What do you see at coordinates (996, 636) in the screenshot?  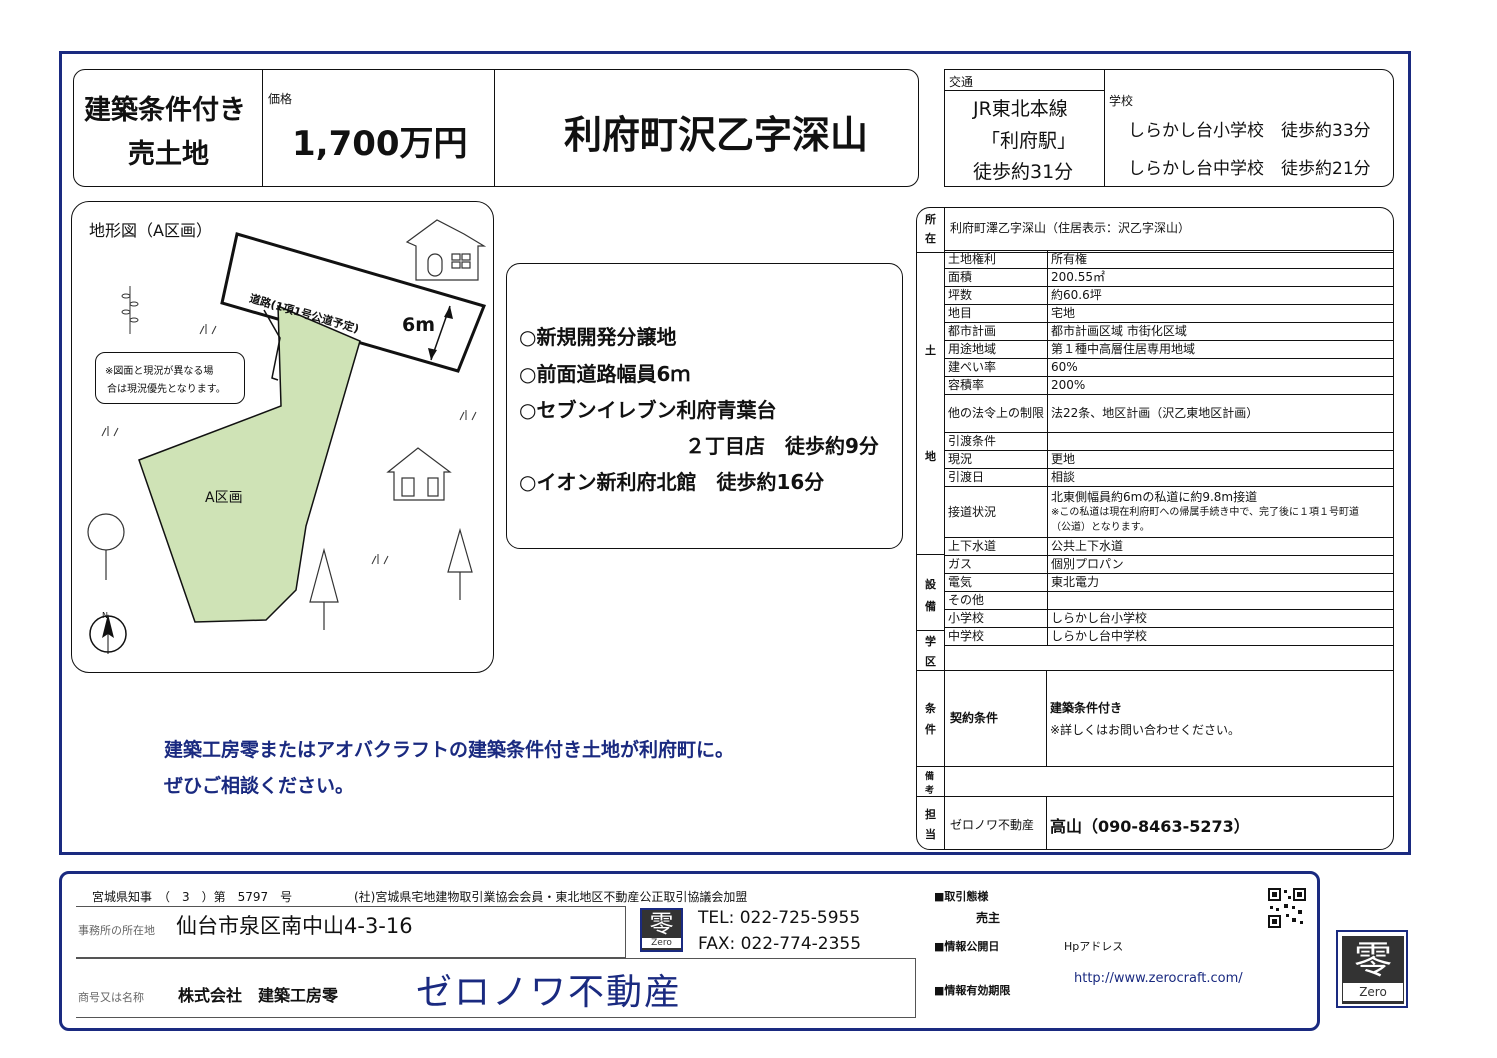 I see `spec-label: 中学校` at bounding box center [996, 636].